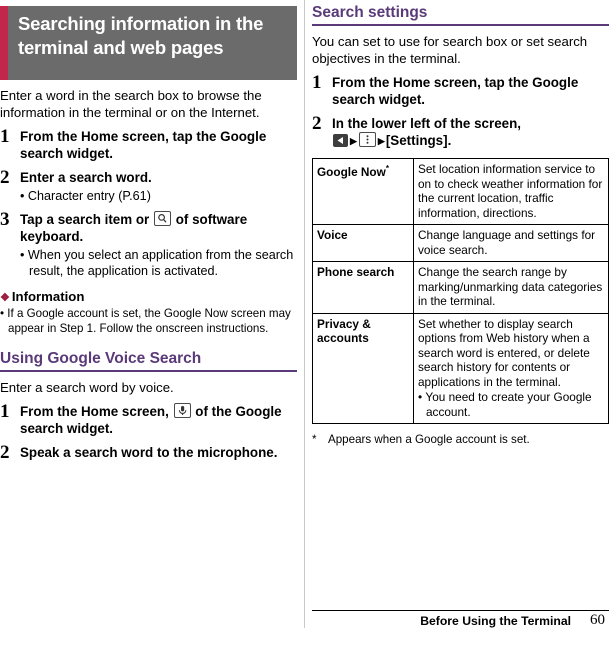  Describe the element at coordinates (317, 123) in the screenshot. I see `right-step-2-number: 2` at that location.